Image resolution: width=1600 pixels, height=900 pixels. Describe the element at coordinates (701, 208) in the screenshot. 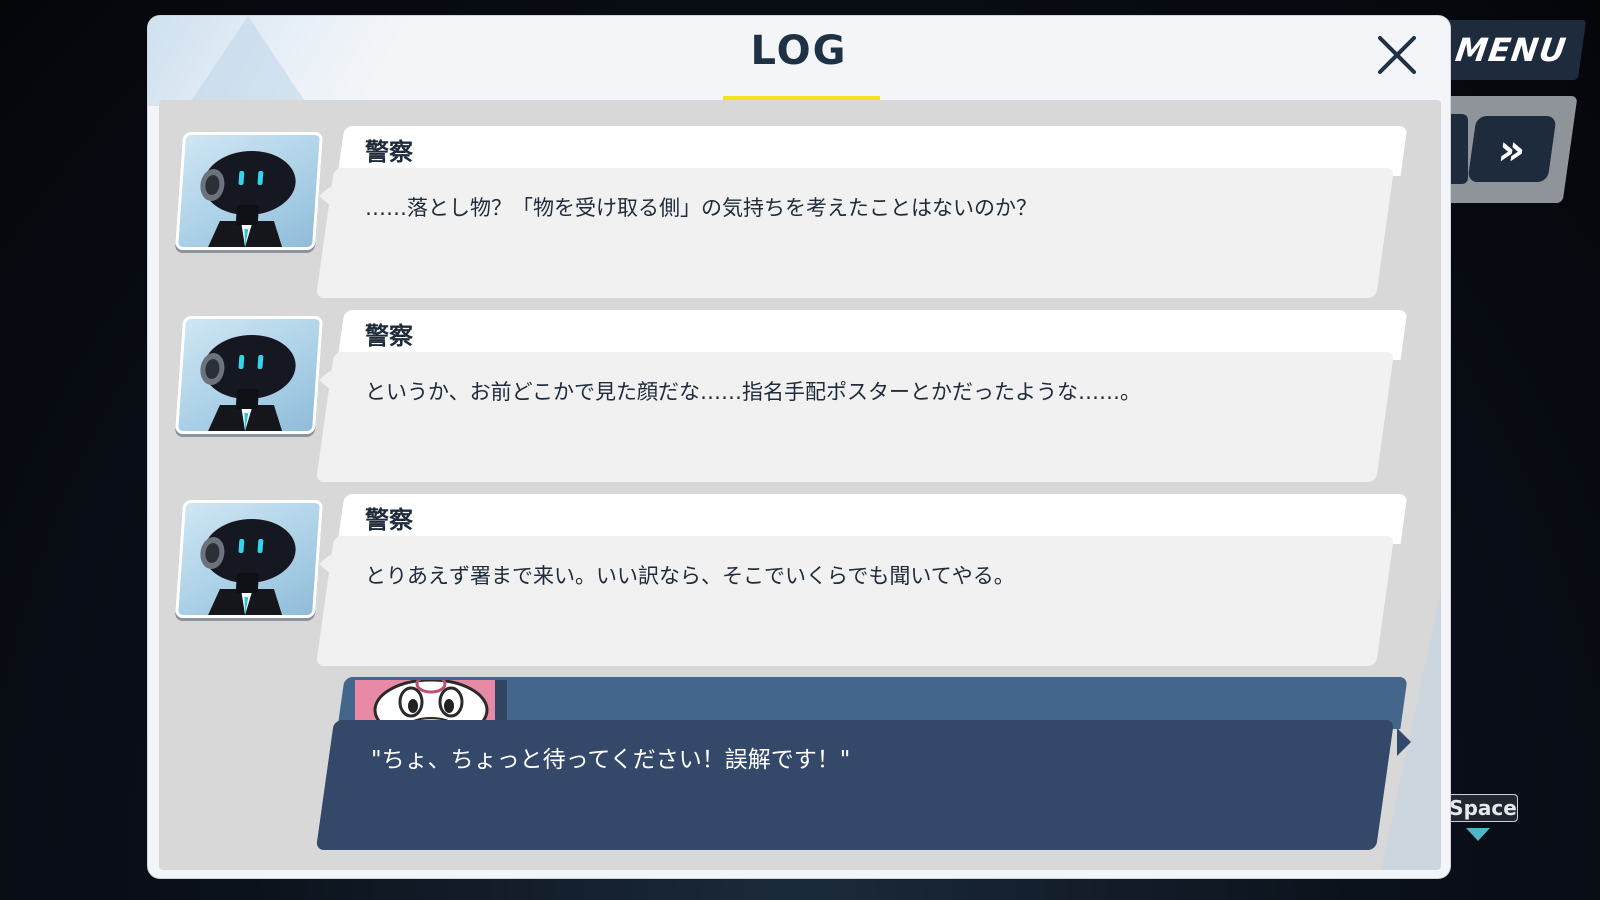

I see `dialogue-text: ……落とし物？「物を受け取る側」の気持ちを考えたことはないのか？` at that location.